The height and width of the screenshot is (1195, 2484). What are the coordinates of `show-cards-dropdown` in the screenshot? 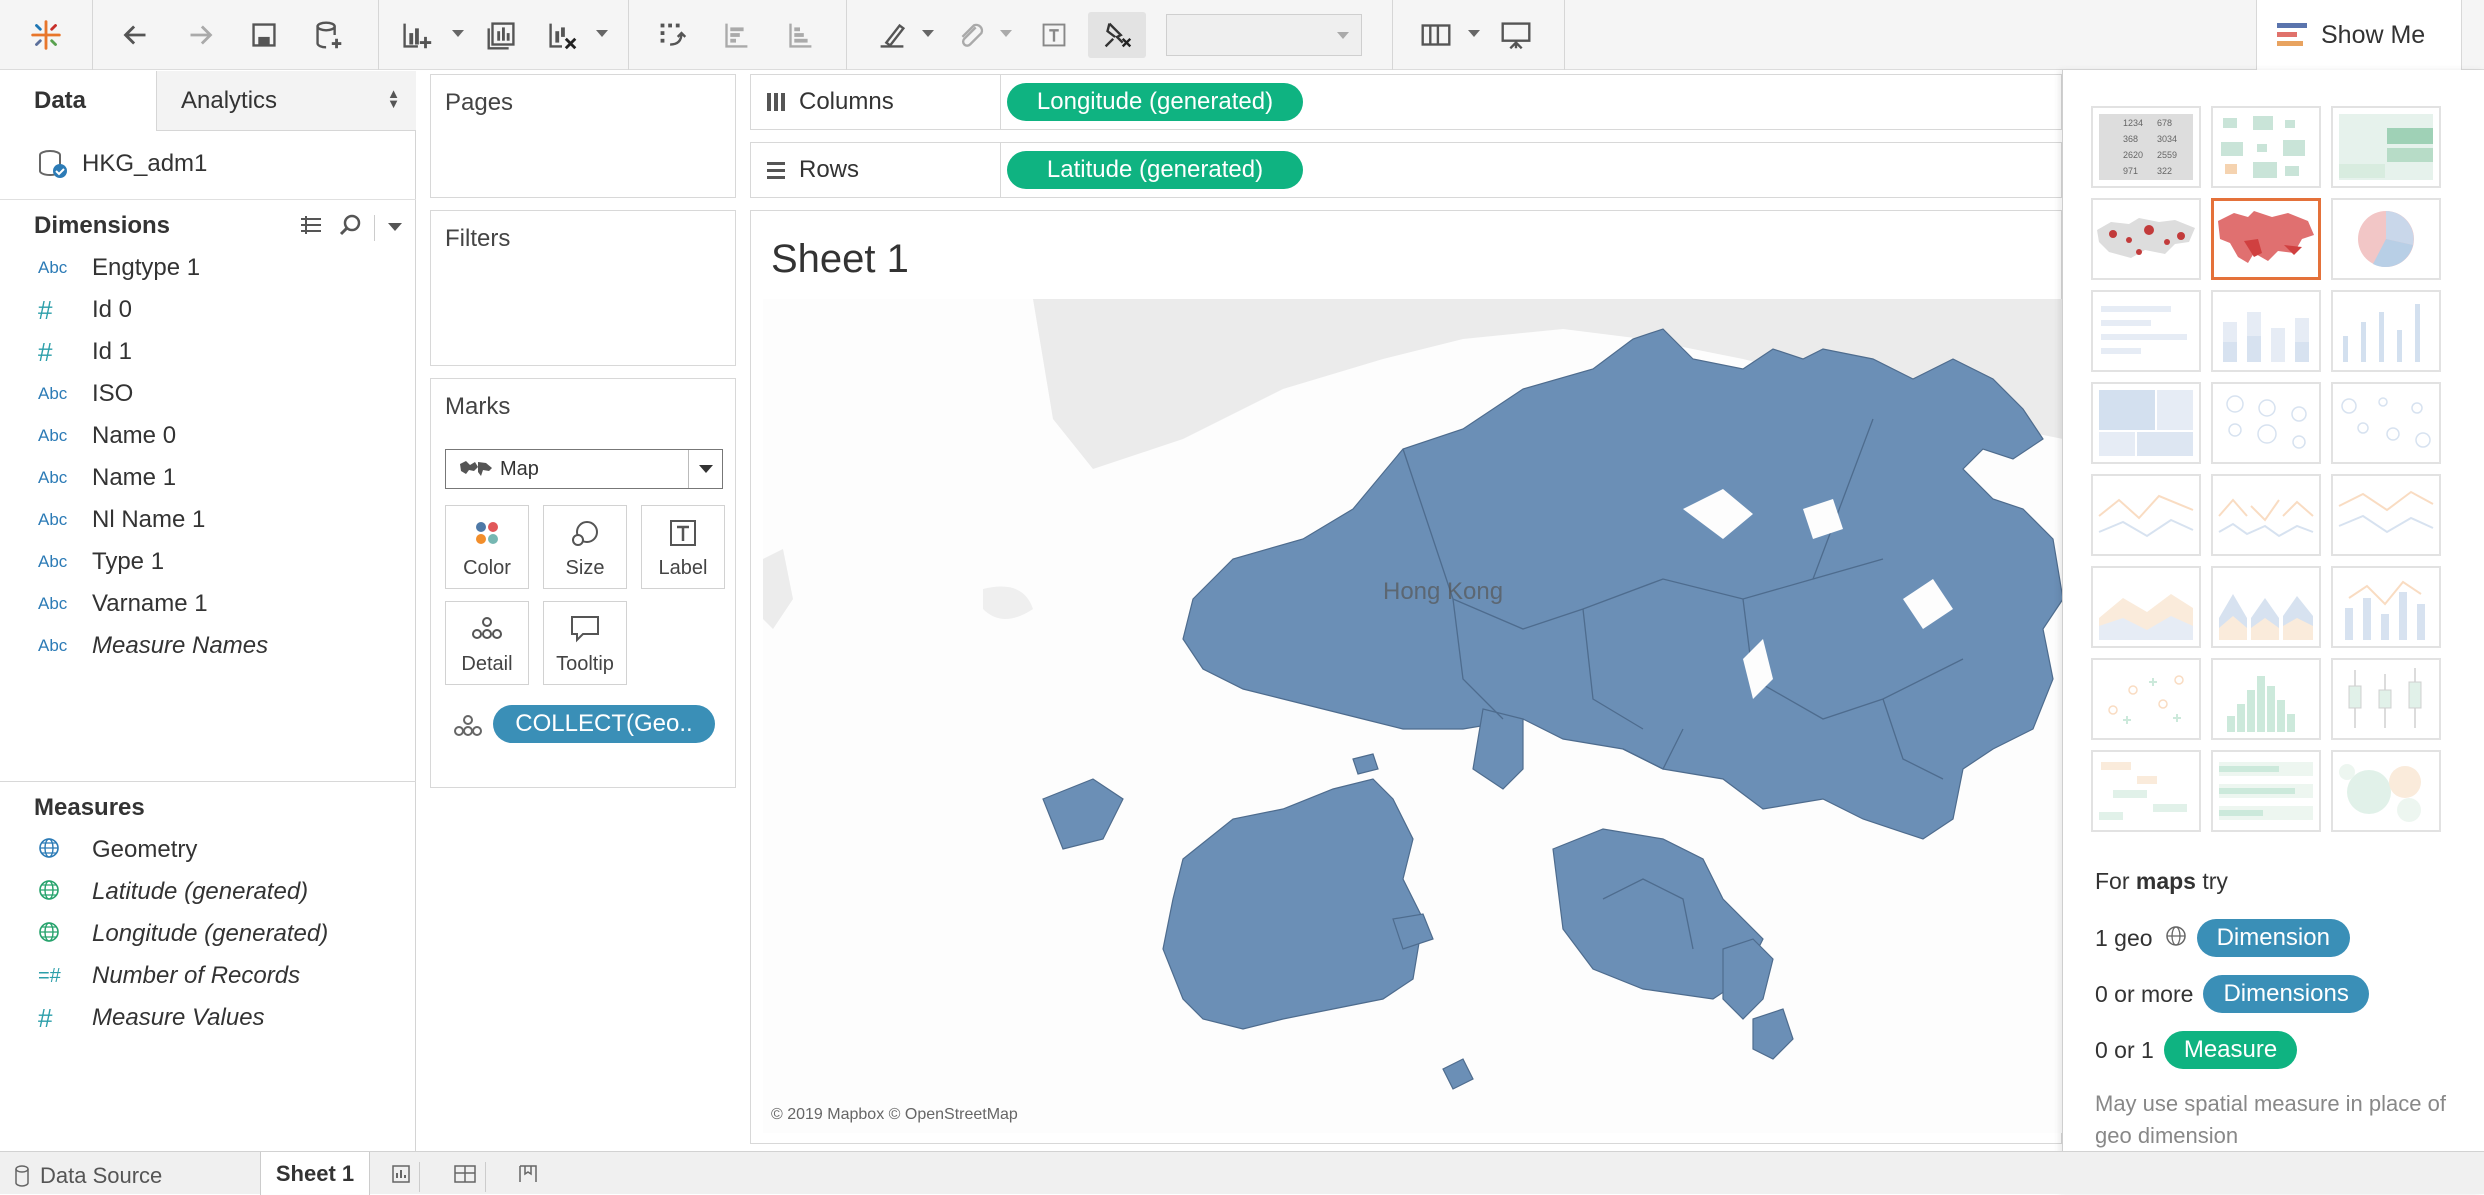 It's located at (1474, 33).